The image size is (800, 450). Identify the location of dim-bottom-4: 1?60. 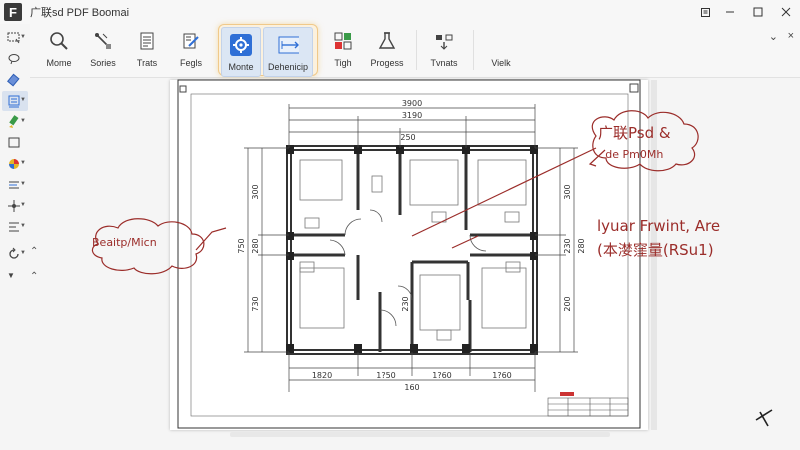
(502, 375).